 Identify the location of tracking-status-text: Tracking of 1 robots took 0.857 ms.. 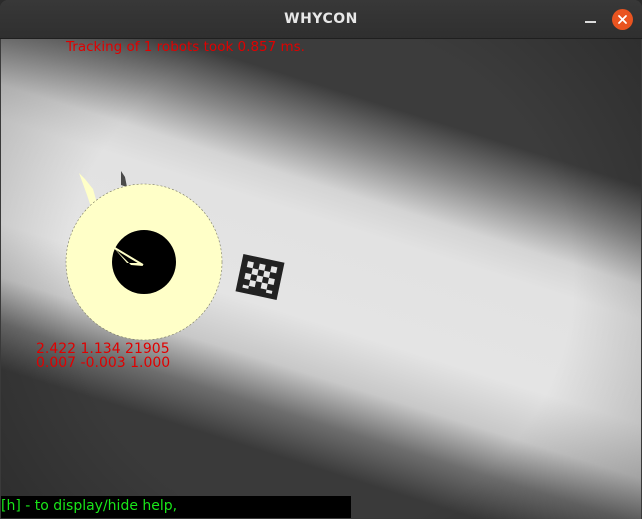
(185, 47).